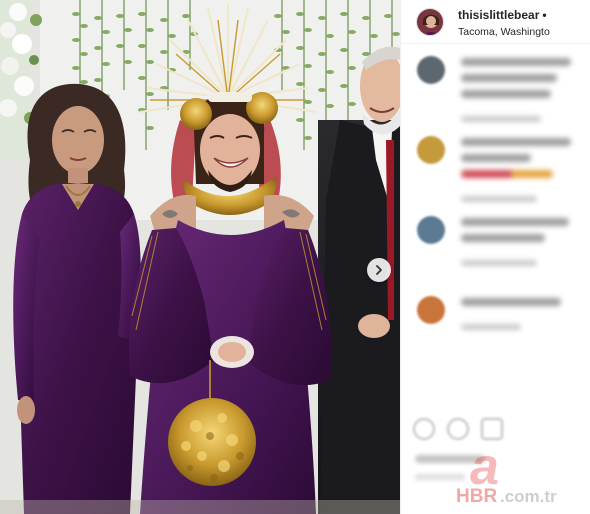 This screenshot has height=514, width=590. I want to click on profile-photo-icon, so click(430, 21).